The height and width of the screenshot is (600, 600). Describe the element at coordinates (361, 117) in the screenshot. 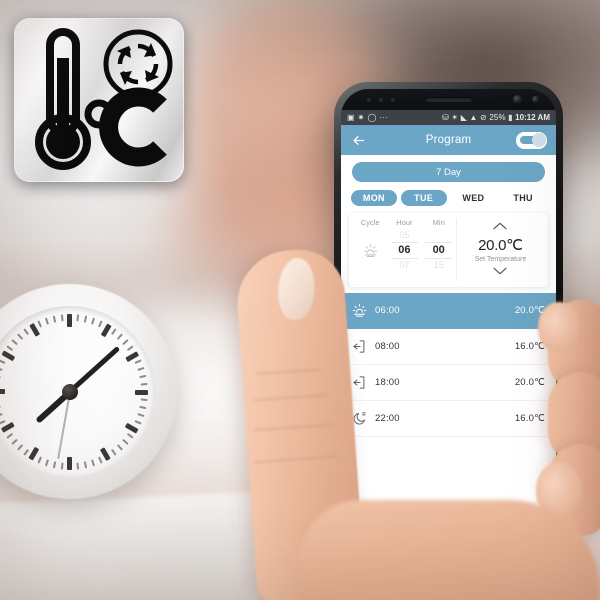

I see `settings-icon: ✷` at that location.